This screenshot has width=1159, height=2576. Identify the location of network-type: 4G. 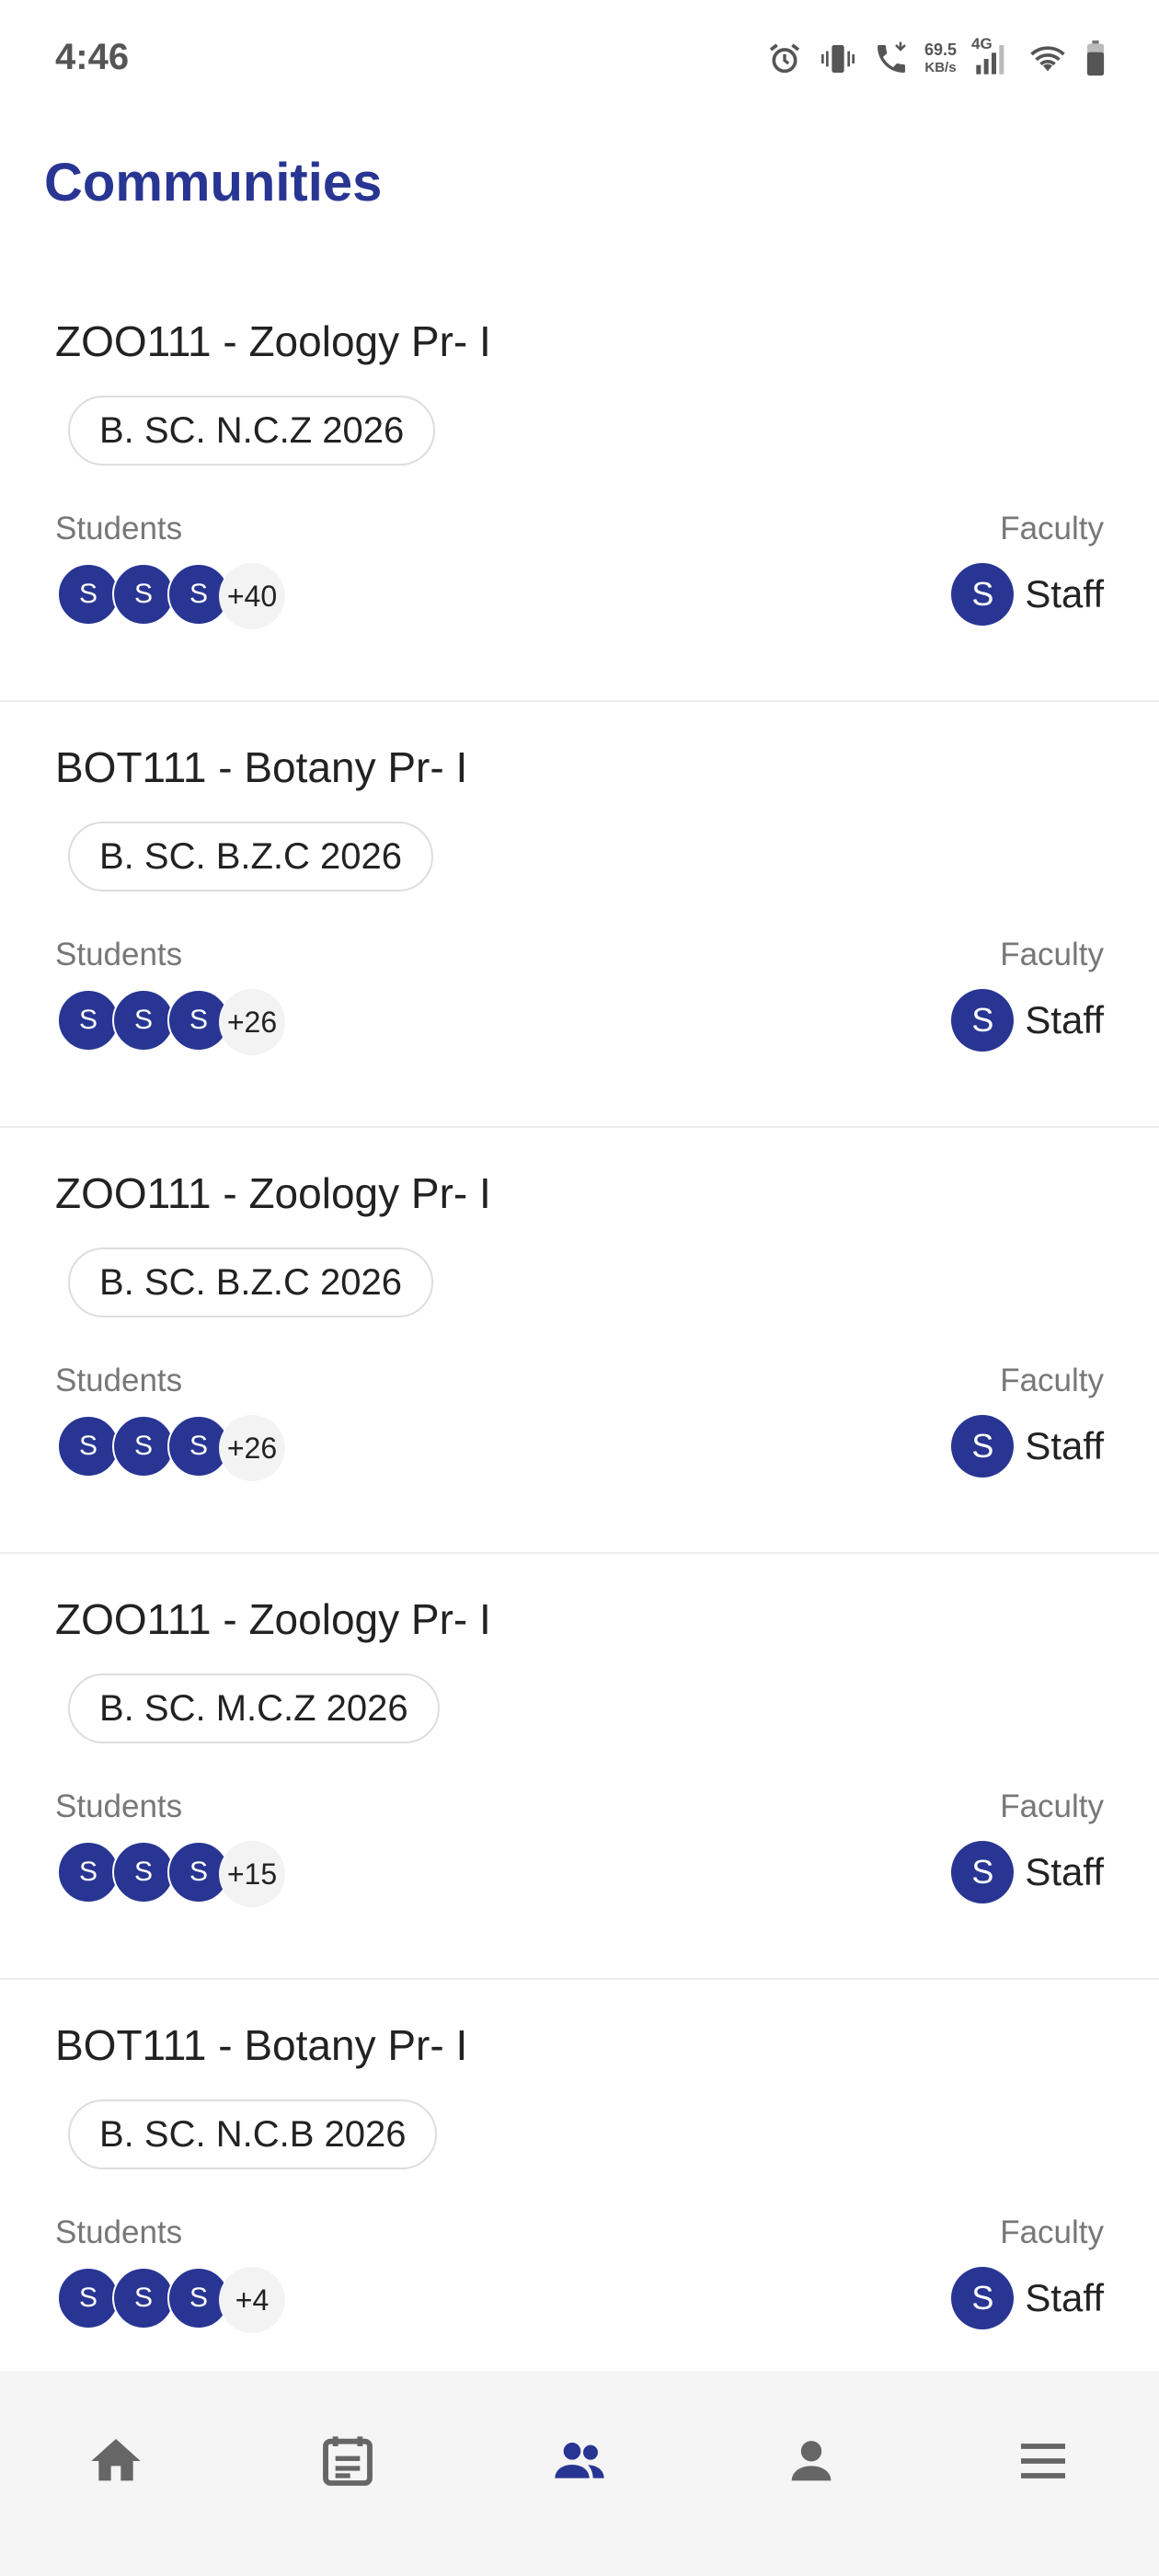
(982, 43).